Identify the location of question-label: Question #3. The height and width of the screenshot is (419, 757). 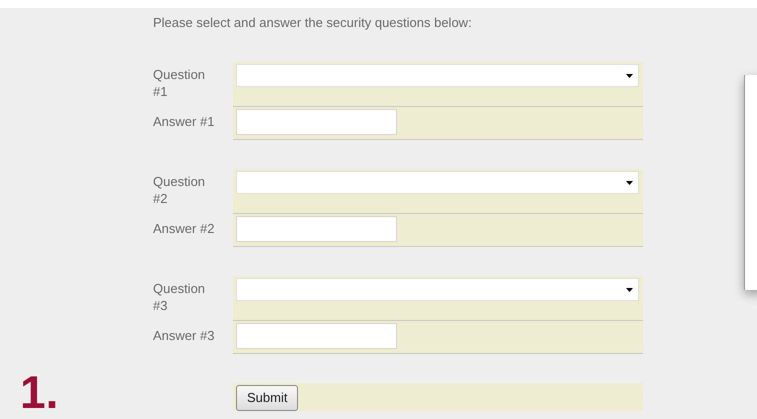
(179, 297).